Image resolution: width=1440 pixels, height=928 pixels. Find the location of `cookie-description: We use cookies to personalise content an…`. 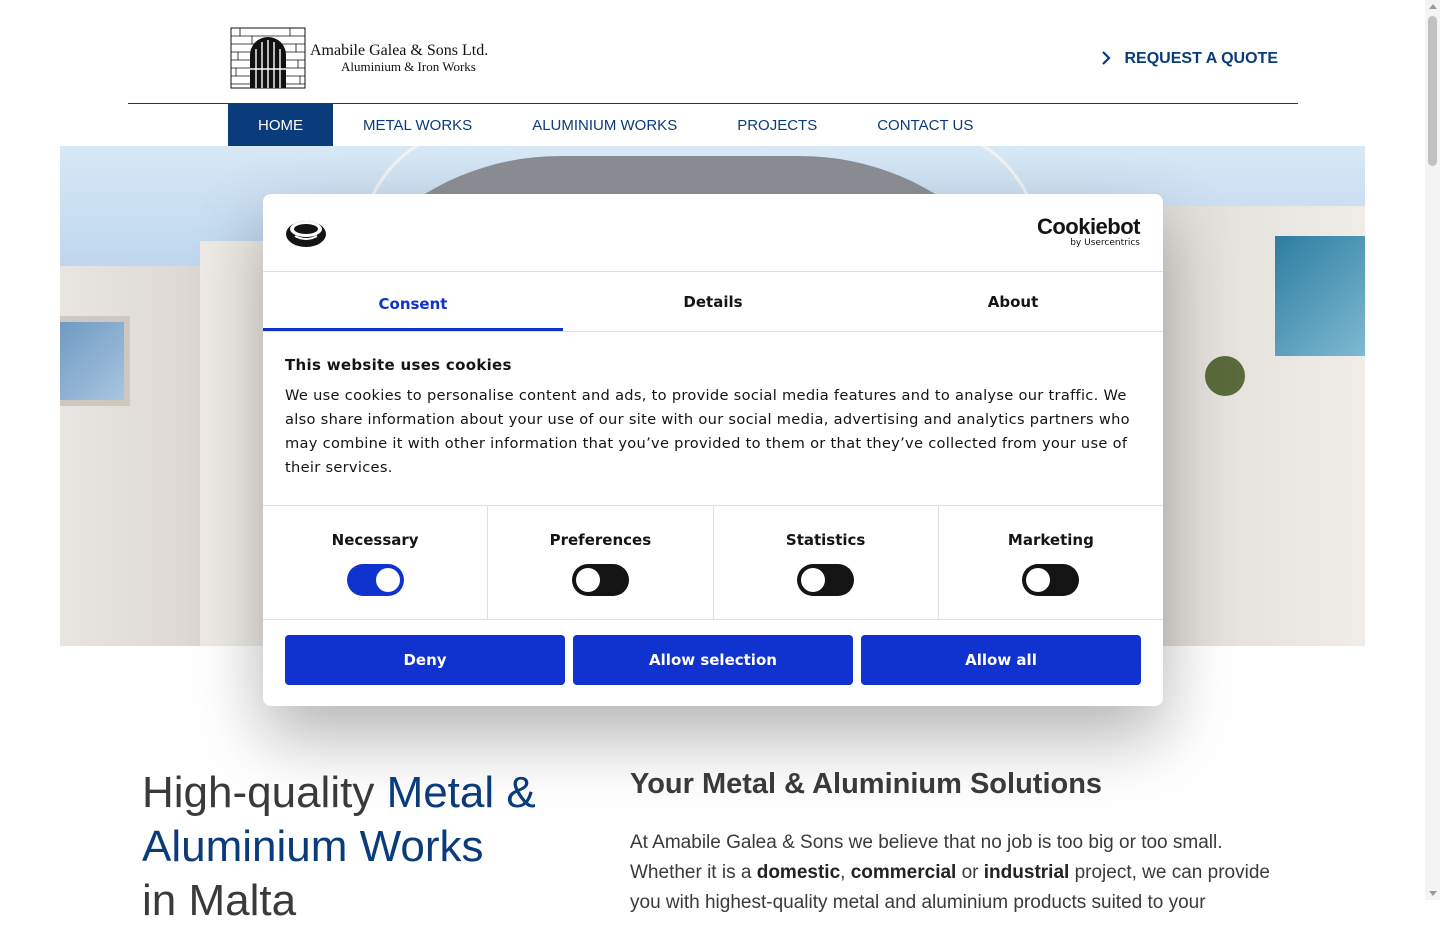

cookie-description: We use cookies to personalise content an… is located at coordinates (707, 431).